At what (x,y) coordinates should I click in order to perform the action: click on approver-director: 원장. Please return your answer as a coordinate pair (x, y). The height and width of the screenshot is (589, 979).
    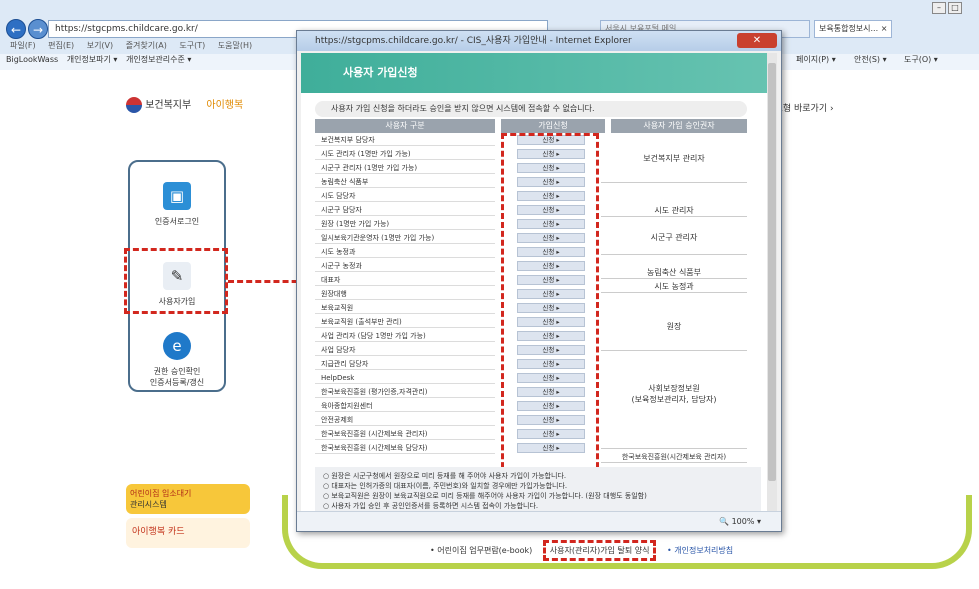
    Looking at the image, I should click on (674, 327).